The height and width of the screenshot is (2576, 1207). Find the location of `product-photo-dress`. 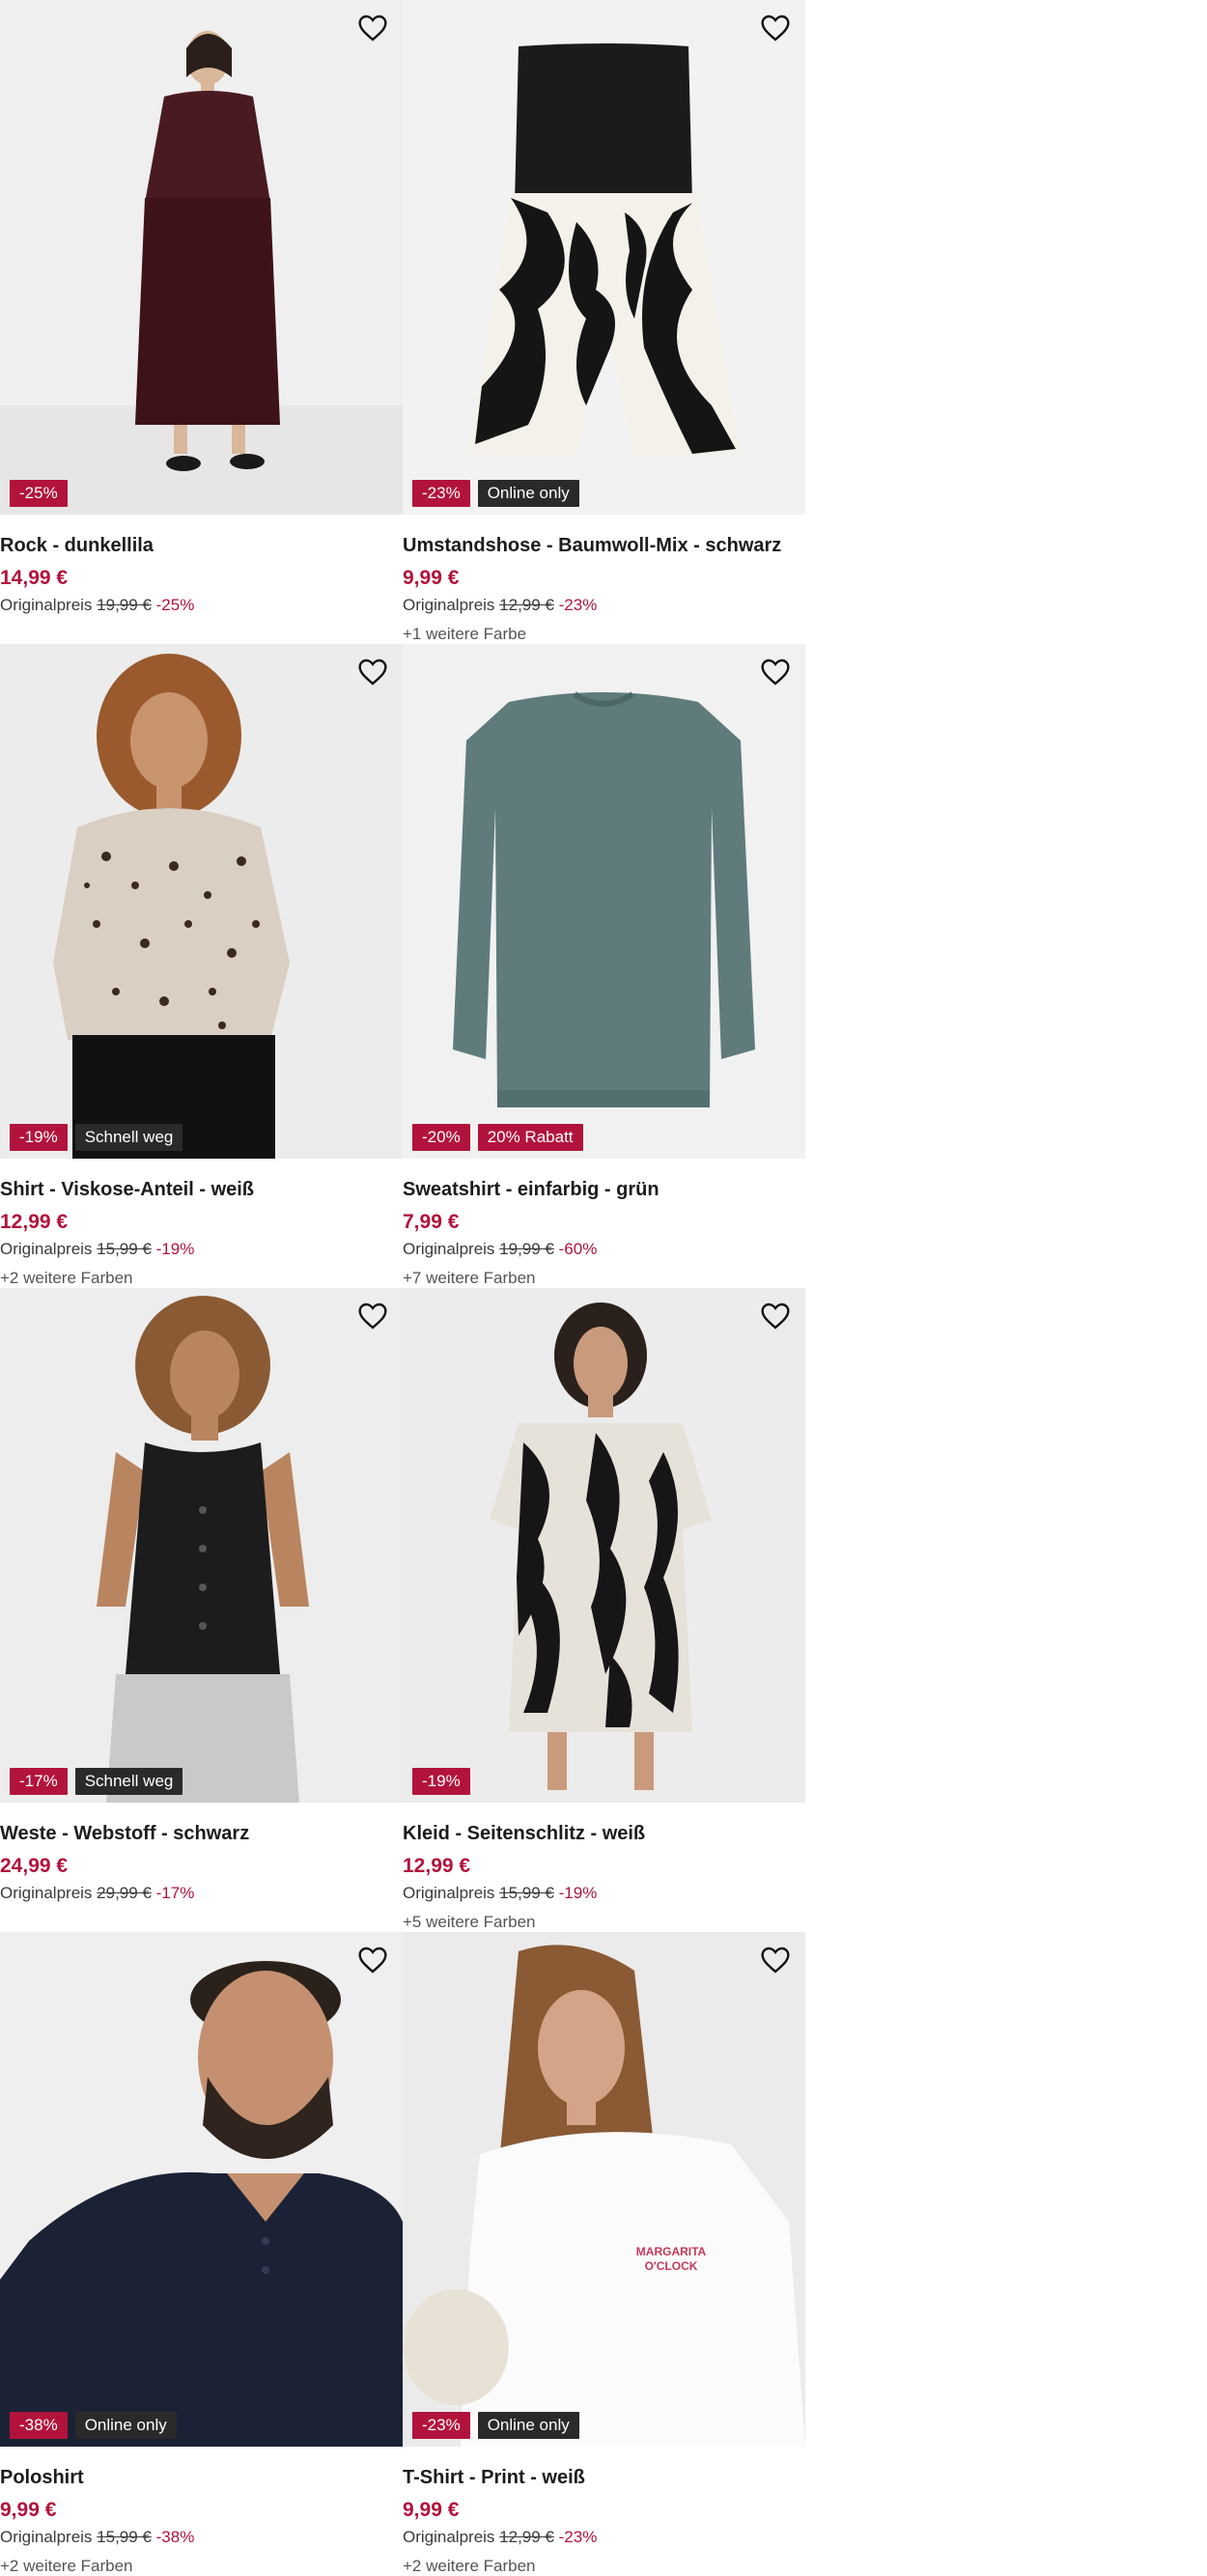

product-photo-dress is located at coordinates (604, 1546).